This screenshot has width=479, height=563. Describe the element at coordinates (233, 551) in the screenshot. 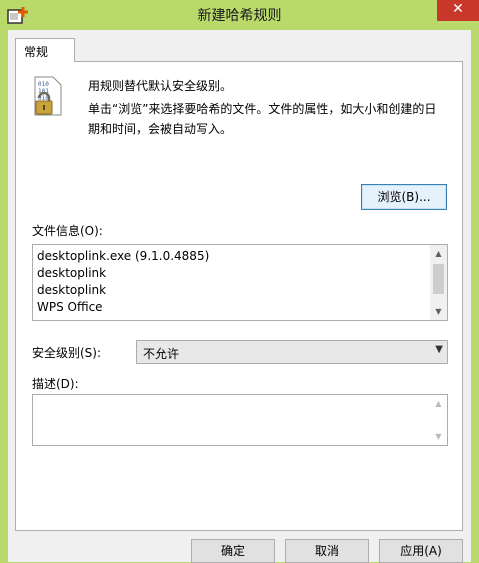

I see `ok-button: 确定` at that location.